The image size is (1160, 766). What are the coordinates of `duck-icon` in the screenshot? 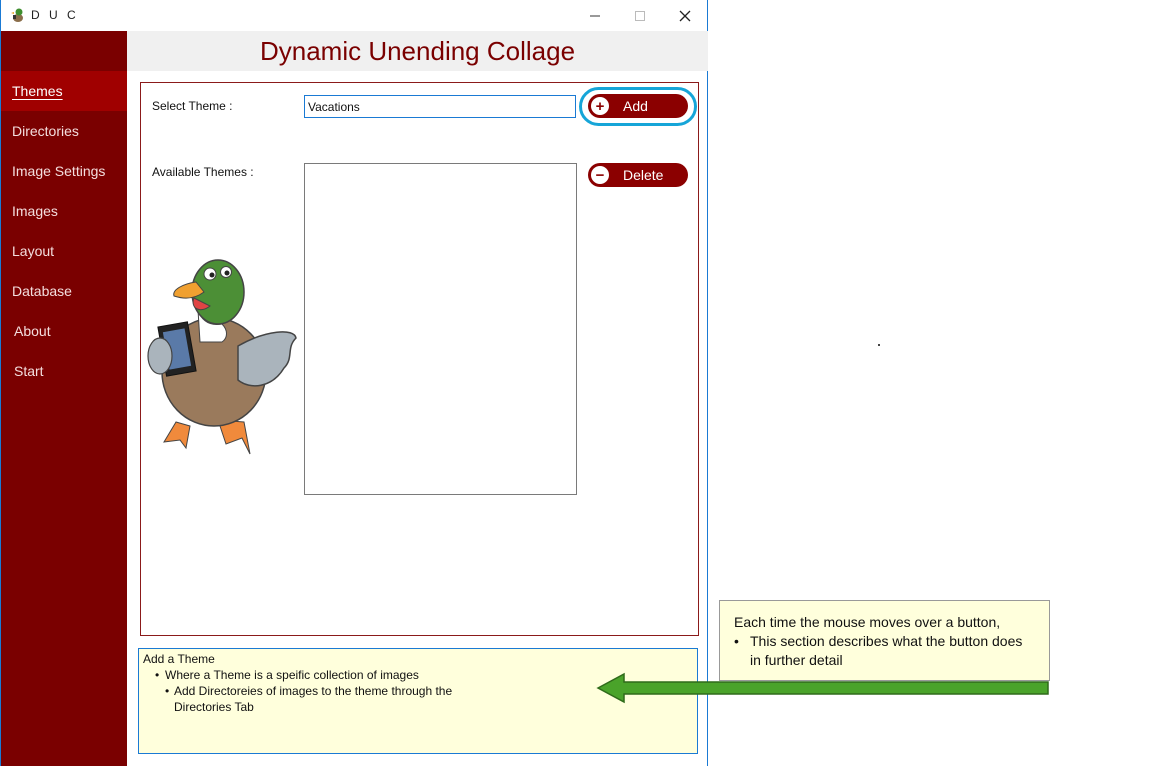 It's located at (17, 15).